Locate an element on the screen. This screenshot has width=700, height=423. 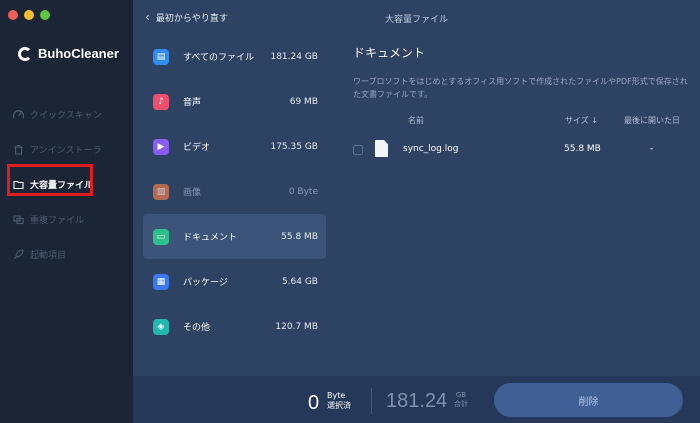
annotation-highlight is located at coordinates (50, 180).